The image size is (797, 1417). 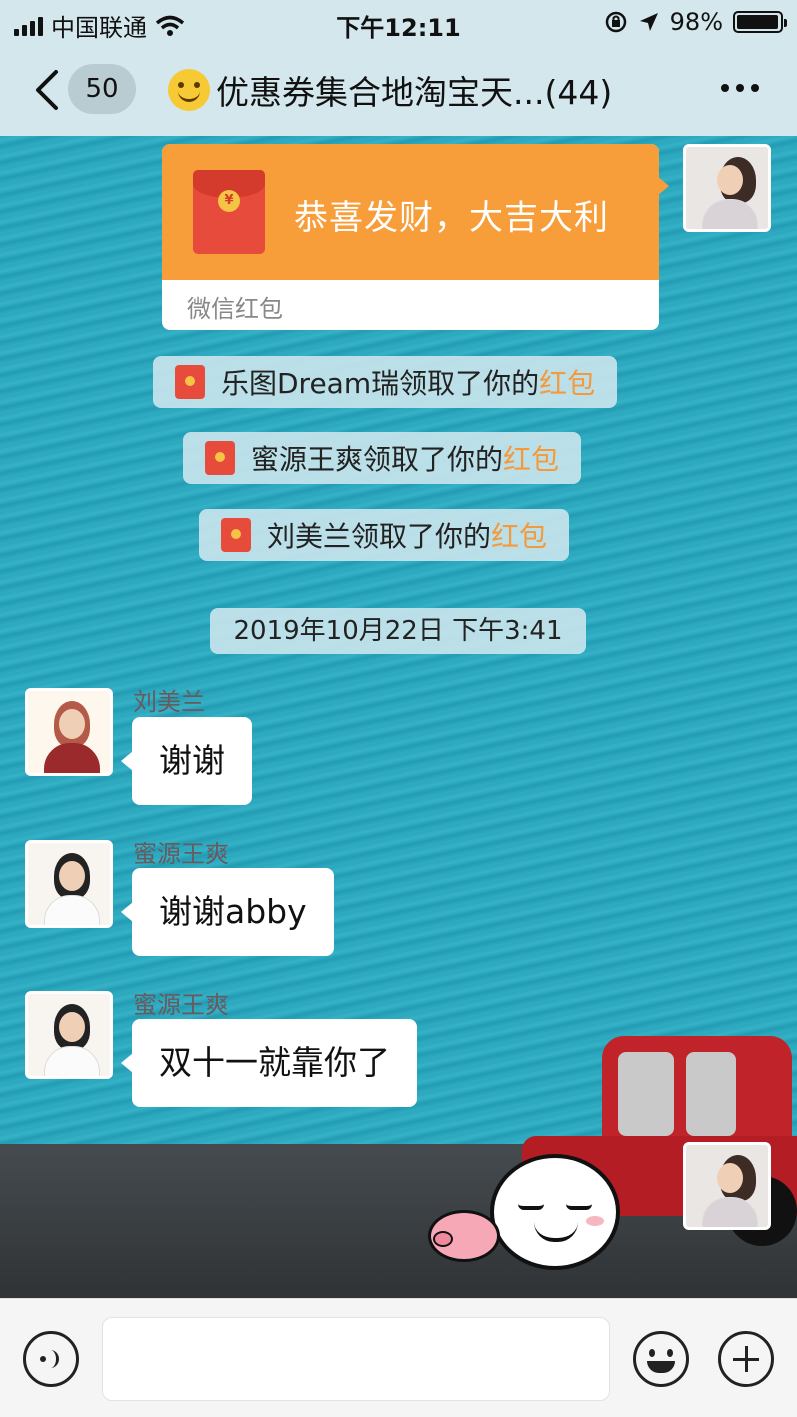 I want to click on red-envelope-icon: ¥, so click(x=229, y=212).